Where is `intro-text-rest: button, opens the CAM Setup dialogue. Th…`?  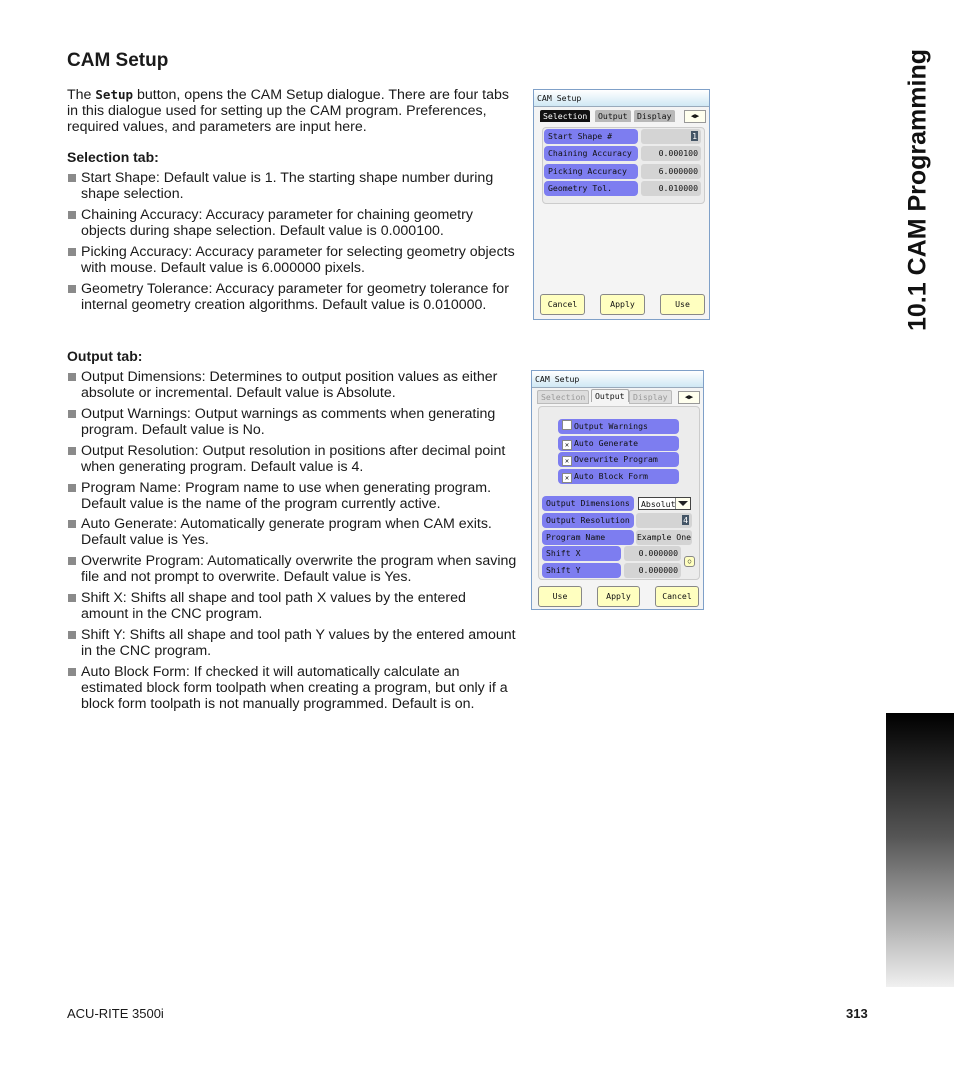
intro-text-rest: button, opens the CAM Setup dialogue. Th… is located at coordinates (288, 111).